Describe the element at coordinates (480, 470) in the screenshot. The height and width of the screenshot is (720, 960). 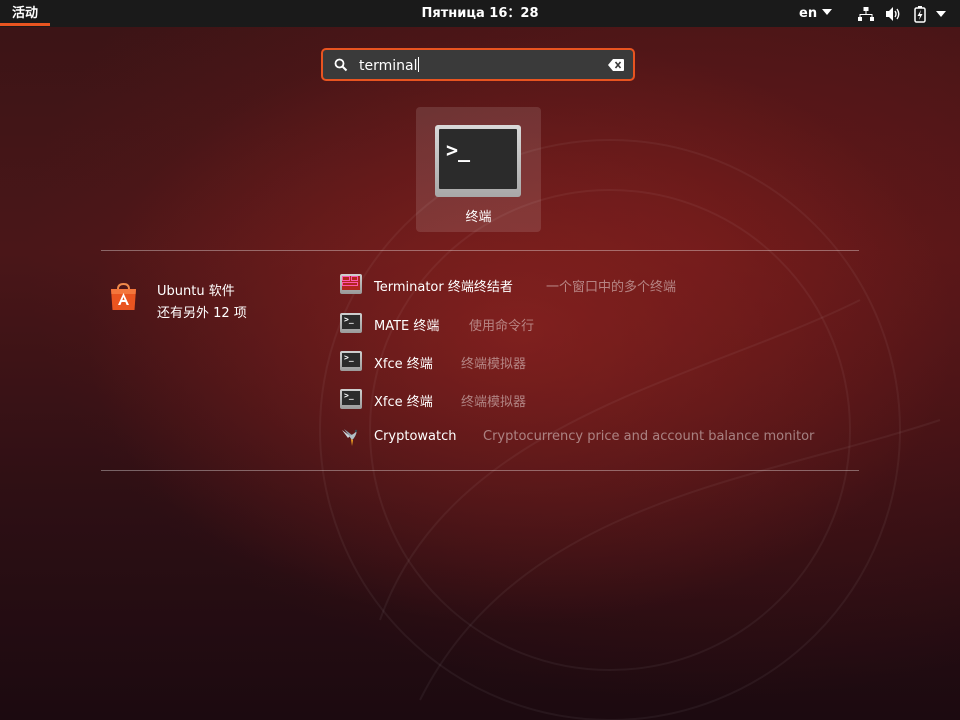
I see `divider-bottom` at that location.